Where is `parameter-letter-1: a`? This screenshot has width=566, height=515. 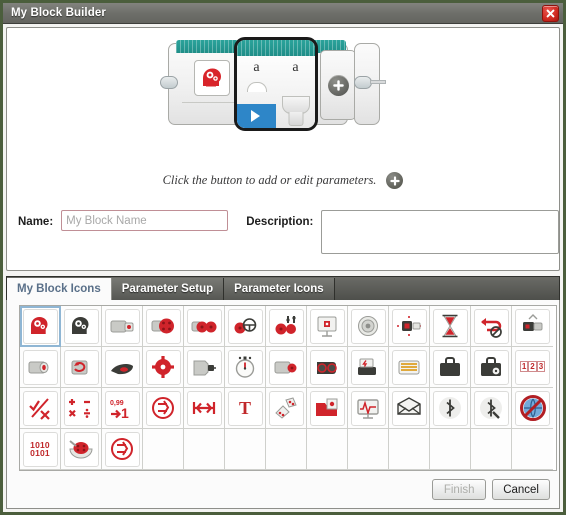 parameter-letter-1: a is located at coordinates (256, 67).